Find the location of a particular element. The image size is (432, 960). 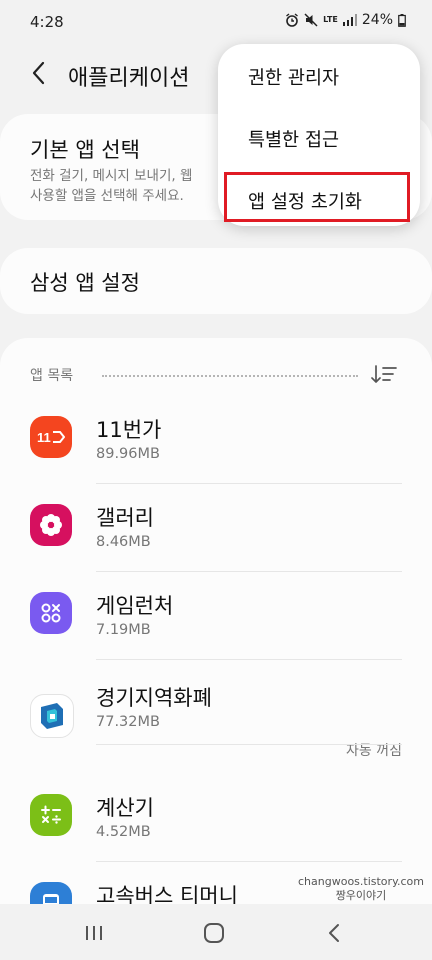

watermark: changwoos.tistory.com 짱우이야기 is located at coordinates (361, 889).